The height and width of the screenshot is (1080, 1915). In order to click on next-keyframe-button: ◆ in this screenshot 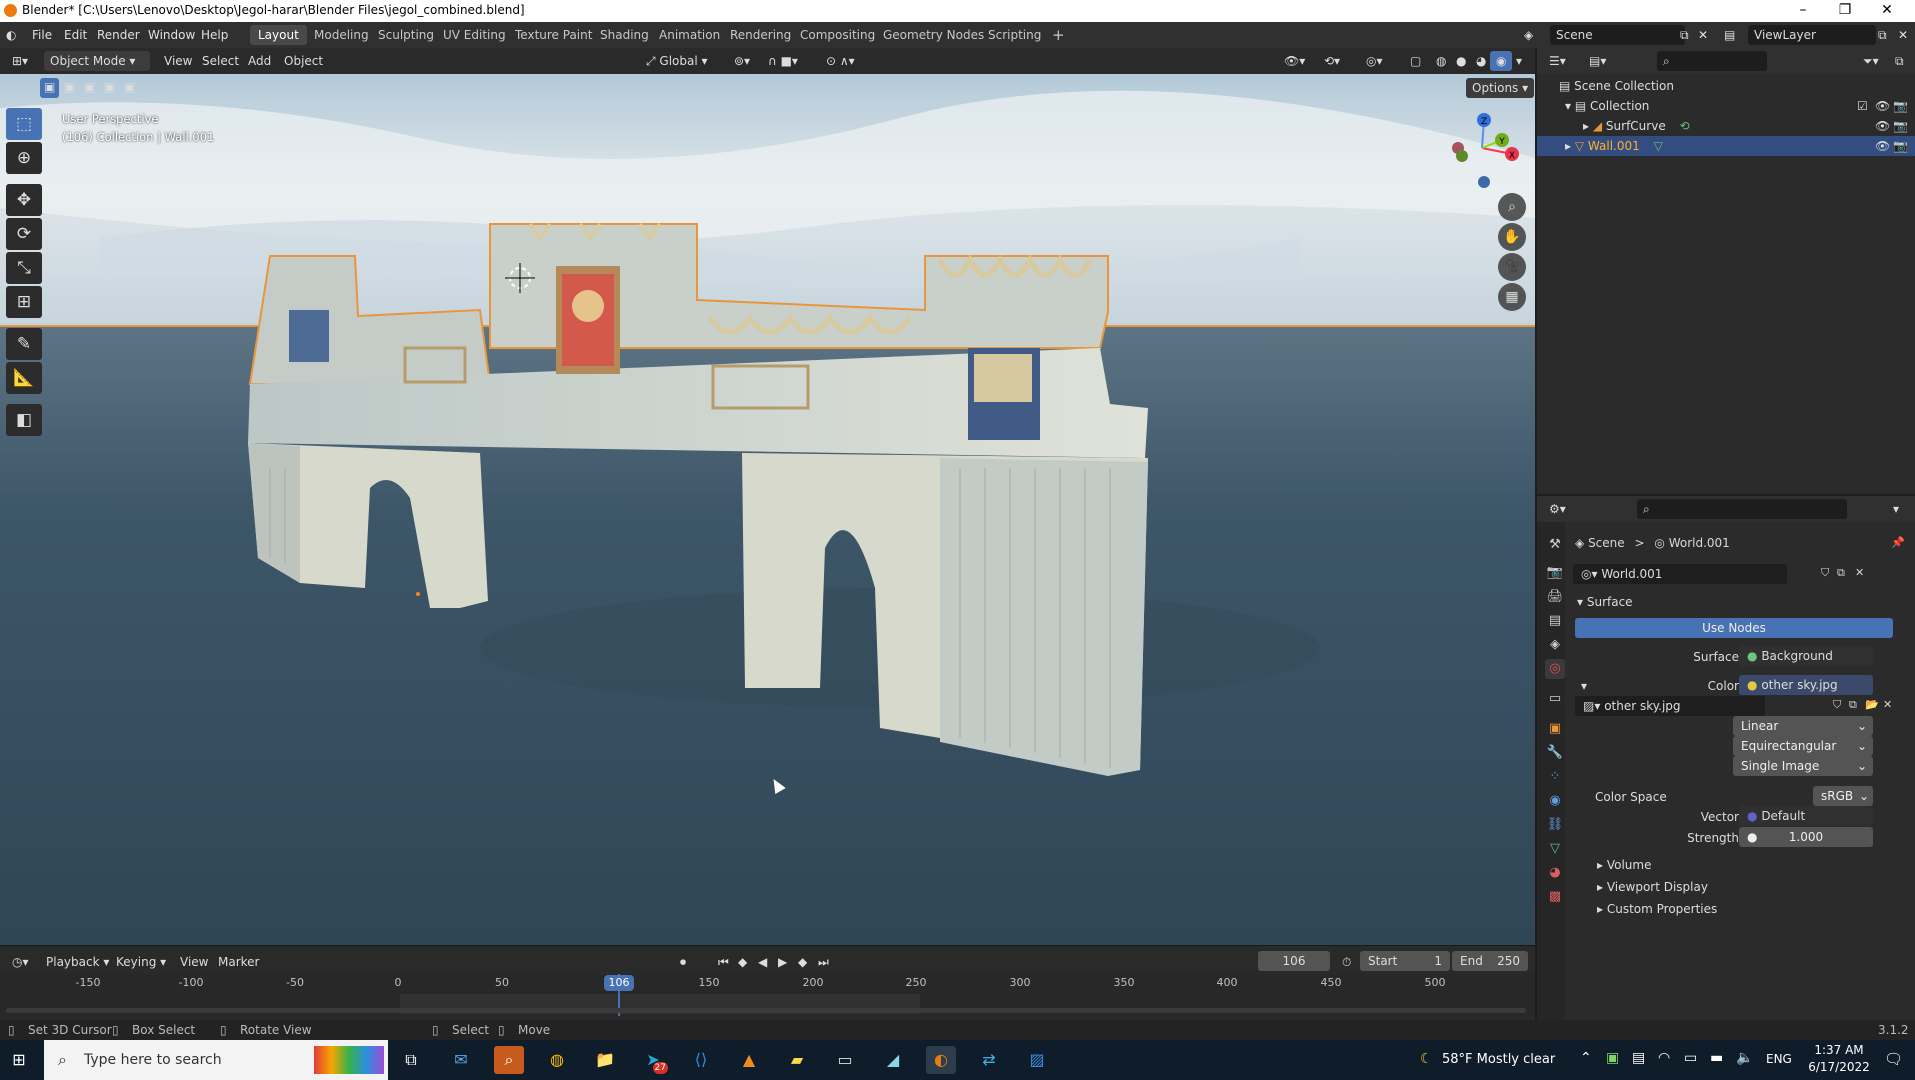, I will do `click(802, 962)`.